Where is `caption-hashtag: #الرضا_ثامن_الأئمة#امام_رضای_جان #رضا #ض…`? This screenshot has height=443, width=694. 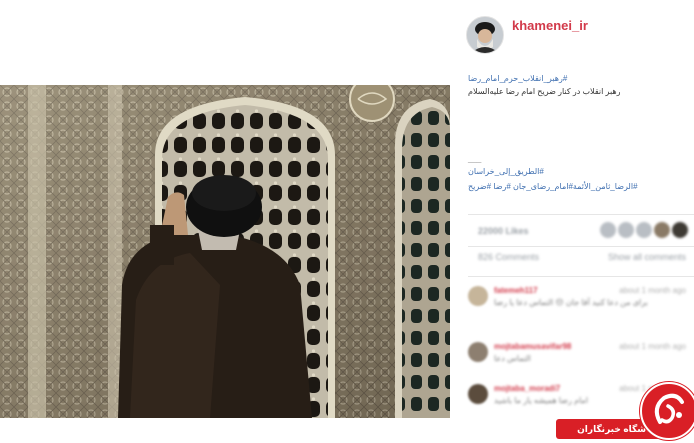
caption-hashtag: #الرضا_ثامن_الأئمة#امام_رضای_جان #رضا #ض… is located at coordinates (579, 186).